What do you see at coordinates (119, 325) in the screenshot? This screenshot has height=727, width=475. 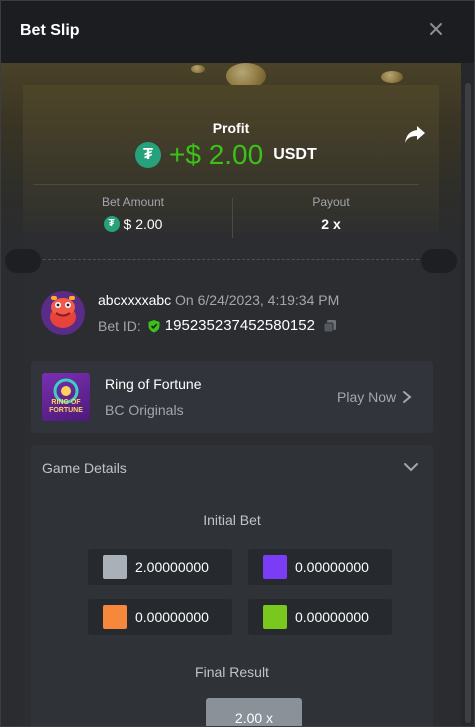 I see `bet-id-label: Bet ID:` at bounding box center [119, 325].